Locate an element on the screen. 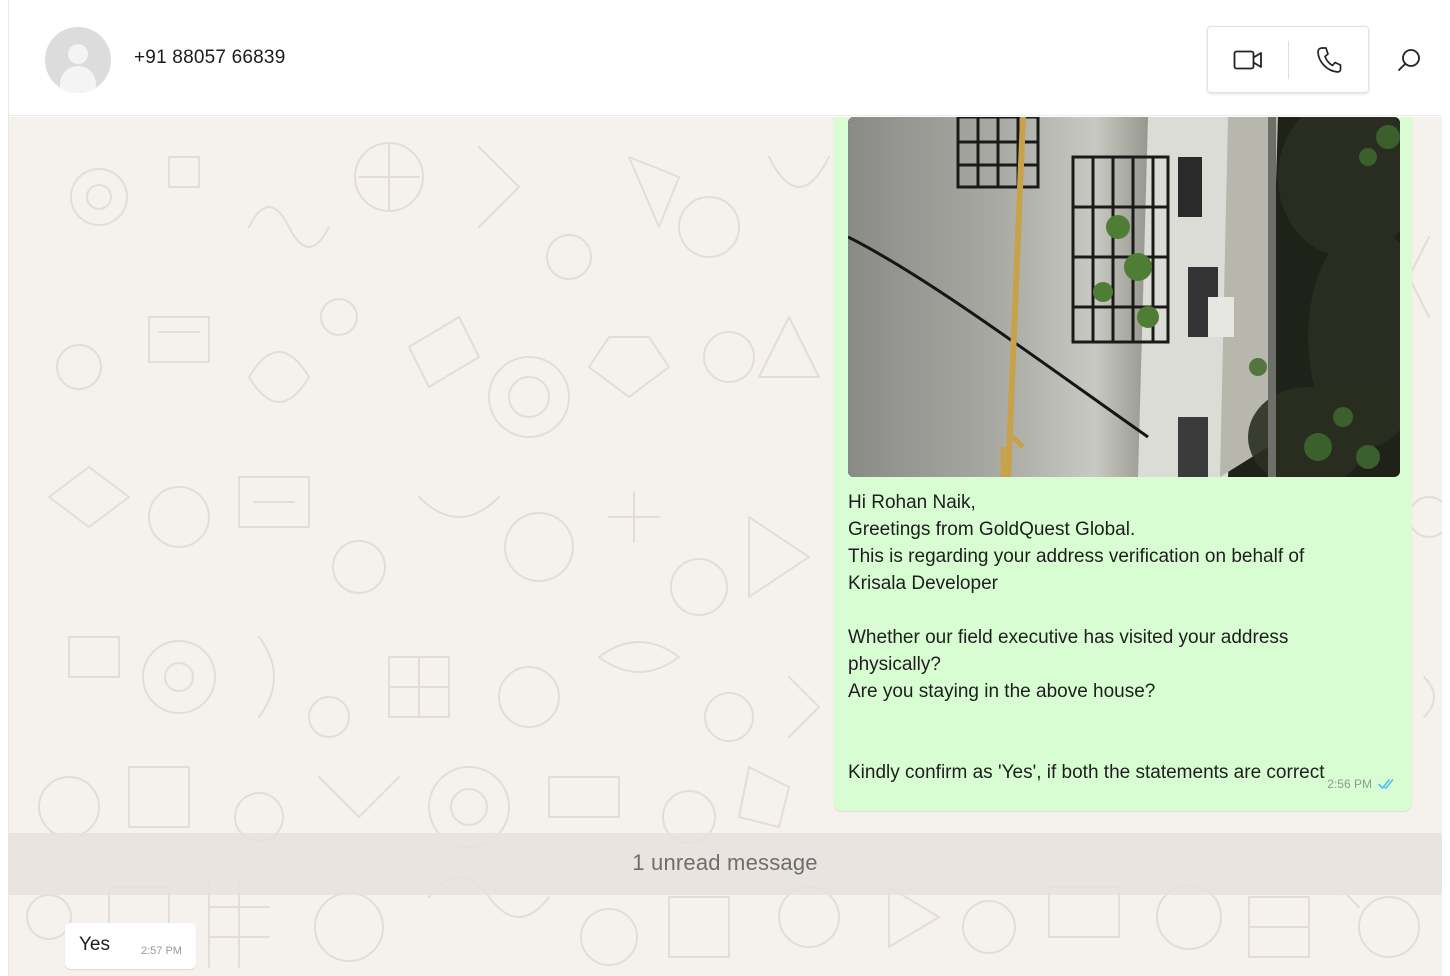  chat-header: +91 88057 66839 is located at coordinates (725, 58).